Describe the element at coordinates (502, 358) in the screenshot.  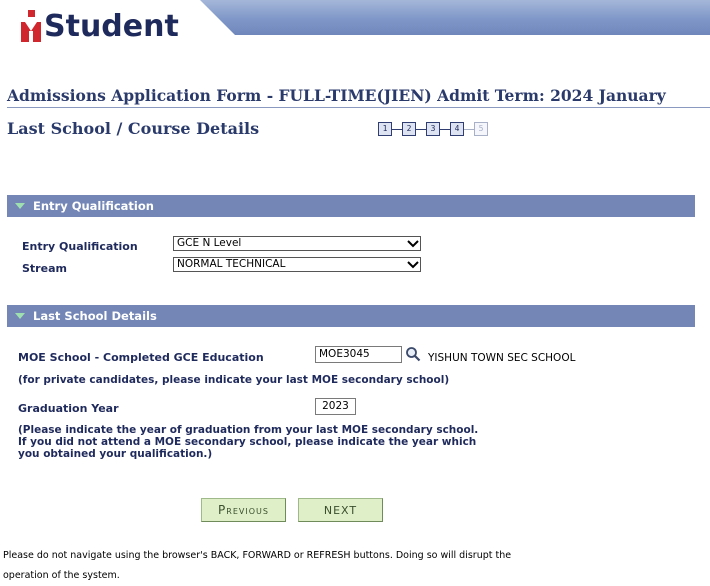
I see `school-name: YISHUN TOWN SEC SCHOOL` at that location.